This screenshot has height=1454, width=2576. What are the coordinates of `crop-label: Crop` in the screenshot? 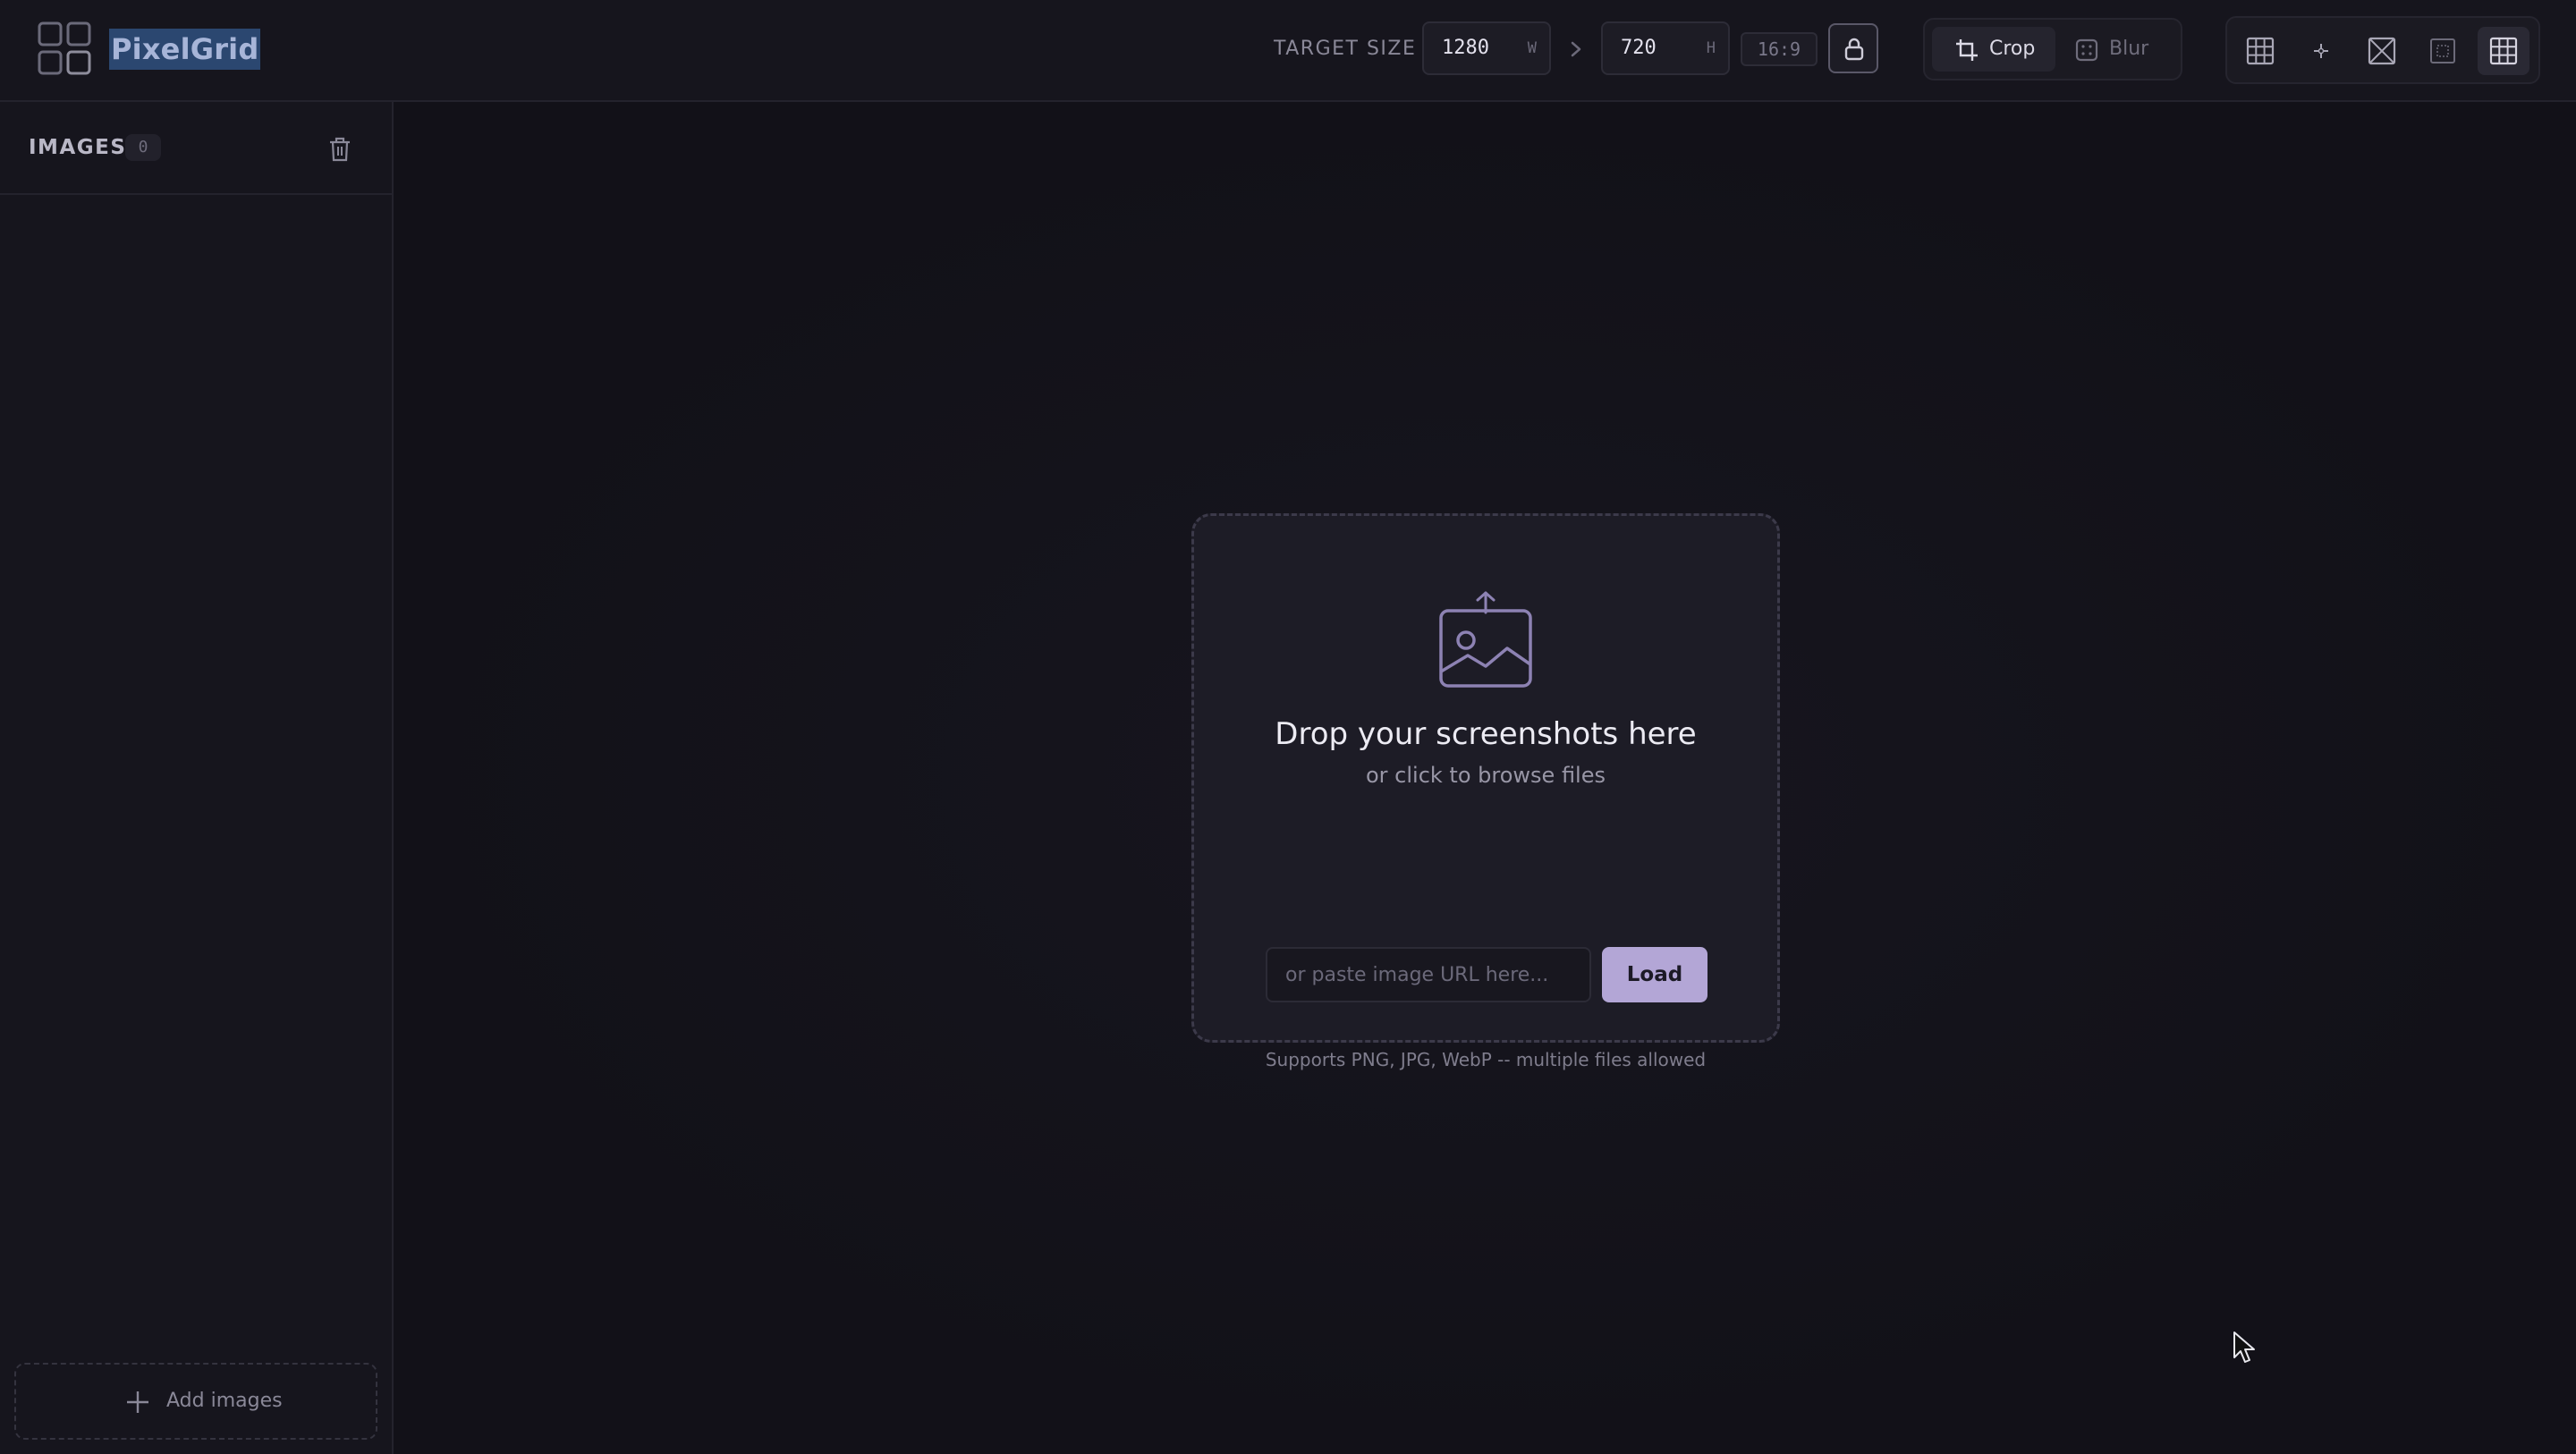 It's located at (2012, 49).